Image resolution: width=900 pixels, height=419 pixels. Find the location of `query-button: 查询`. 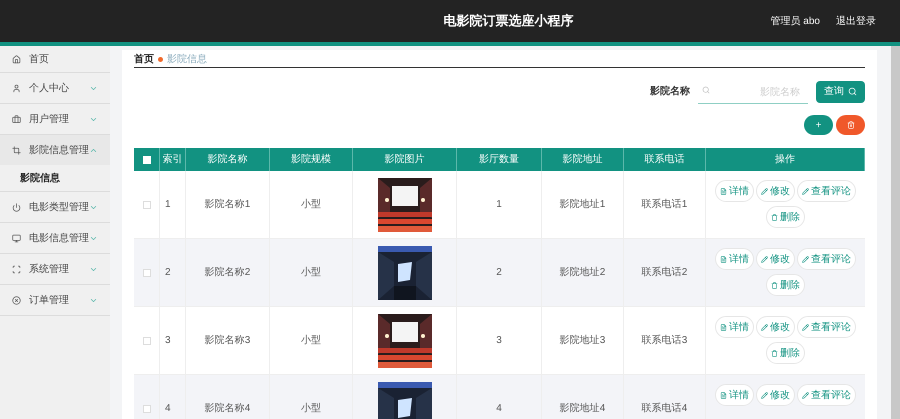

query-button: 查询 is located at coordinates (840, 91).